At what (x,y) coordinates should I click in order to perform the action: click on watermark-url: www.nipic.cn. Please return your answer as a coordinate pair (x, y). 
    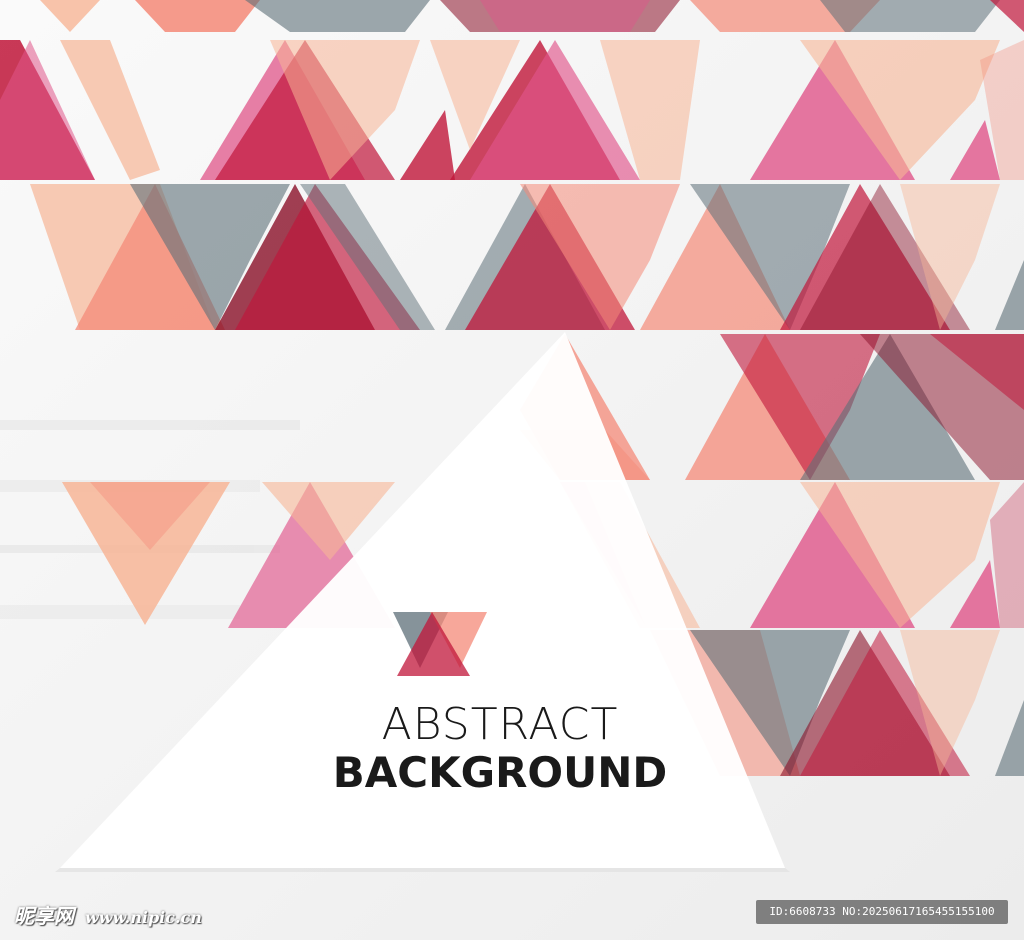
    Looking at the image, I should click on (143, 917).